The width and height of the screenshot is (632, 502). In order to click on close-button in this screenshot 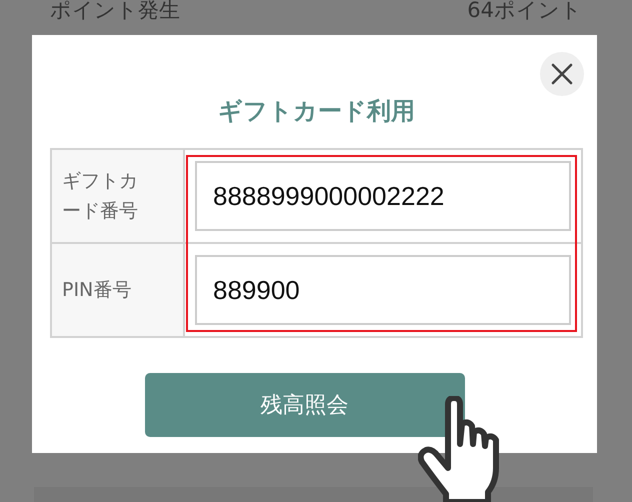, I will do `click(562, 74)`.